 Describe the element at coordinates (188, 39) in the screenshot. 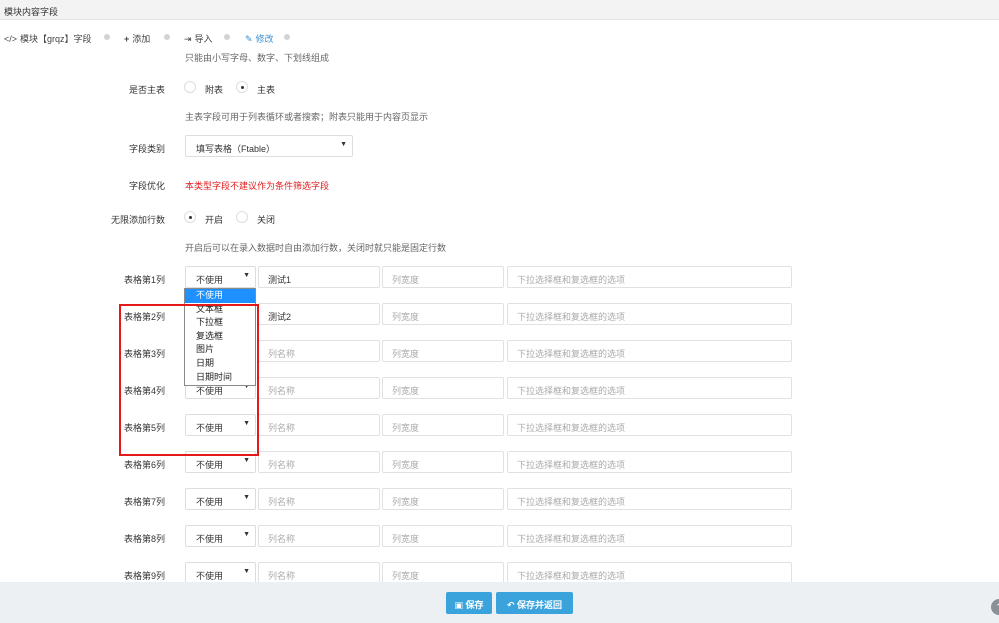

I see `import-icon: ⇥` at that location.